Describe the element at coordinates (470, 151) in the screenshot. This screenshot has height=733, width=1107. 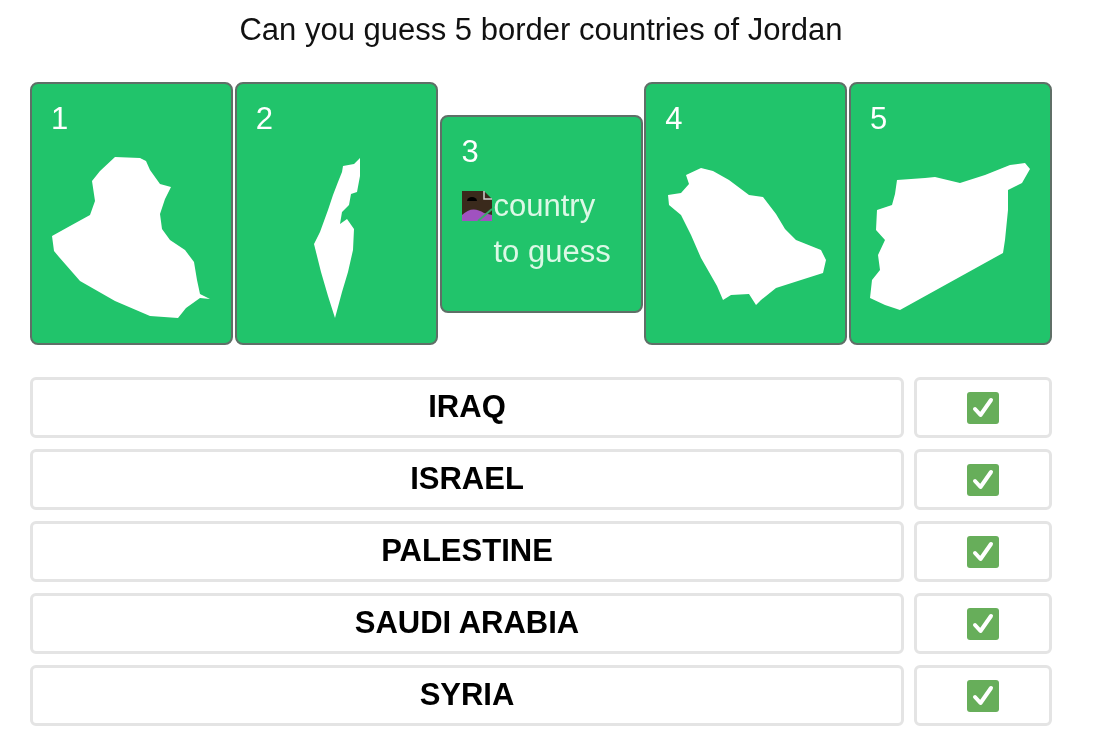
I see `card-number: 3` at that location.